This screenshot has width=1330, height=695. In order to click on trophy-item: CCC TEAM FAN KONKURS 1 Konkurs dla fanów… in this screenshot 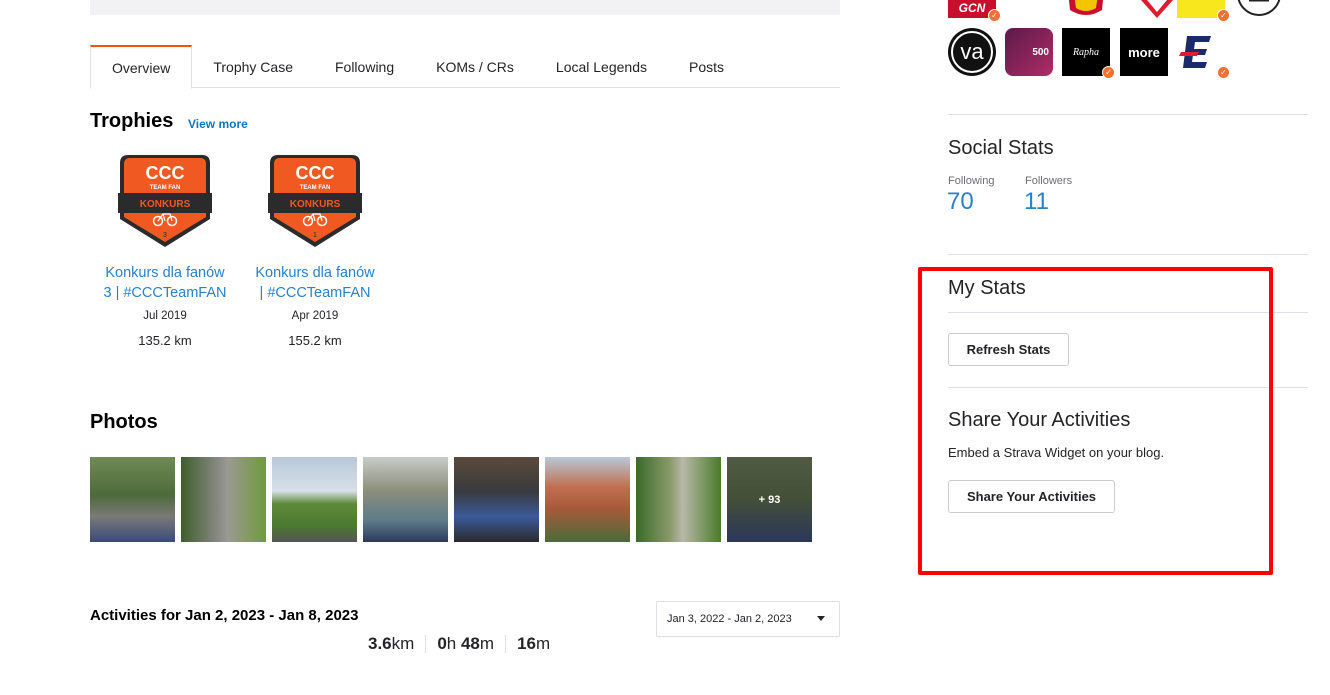, I will do `click(315, 250)`.